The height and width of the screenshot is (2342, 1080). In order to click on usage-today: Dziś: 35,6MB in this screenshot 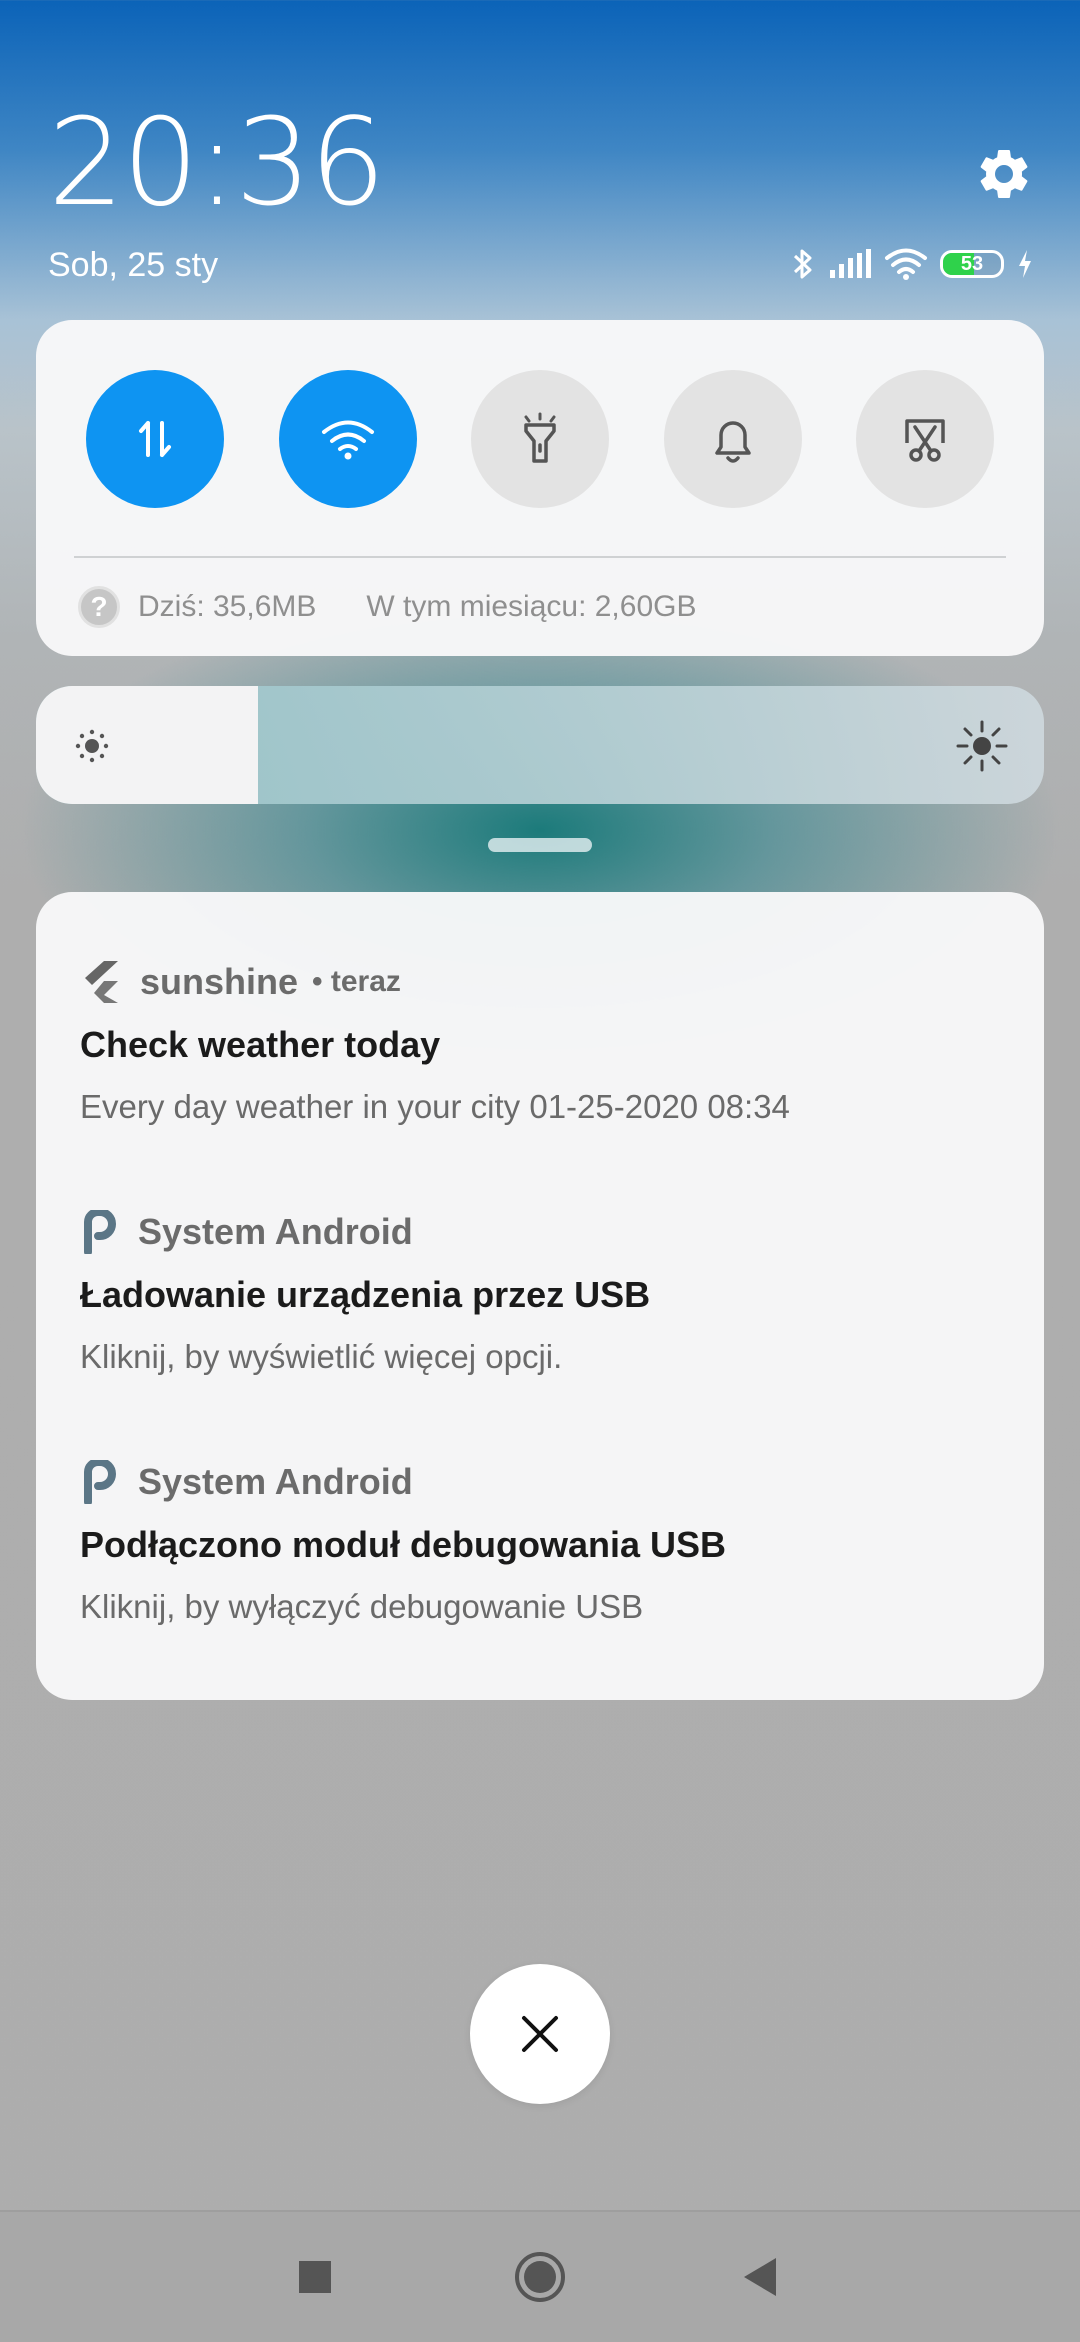, I will do `click(227, 606)`.